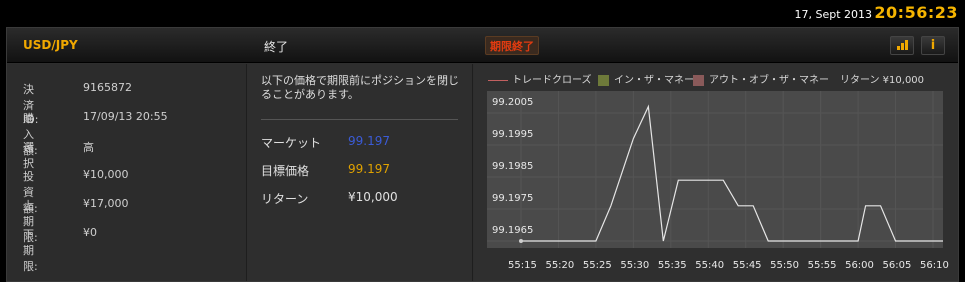  Describe the element at coordinates (552, 80) in the screenshot. I see `legend-label: トレードクローズ` at that location.